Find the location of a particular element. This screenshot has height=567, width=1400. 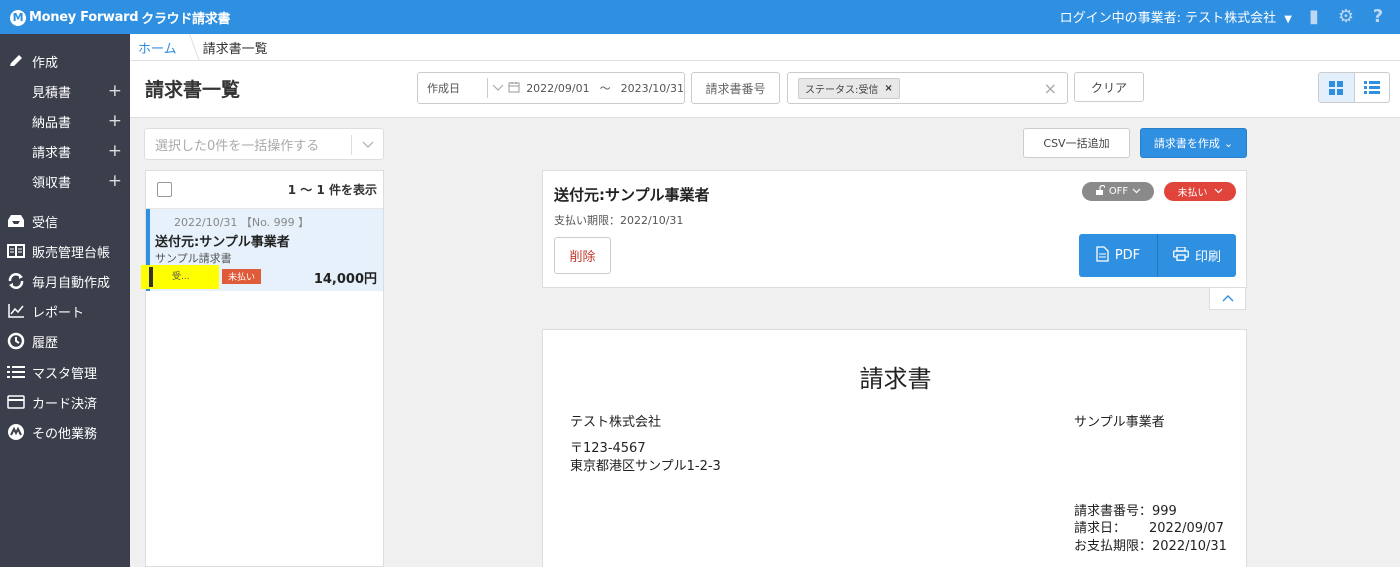

delete-button: 削除 is located at coordinates (582, 255).